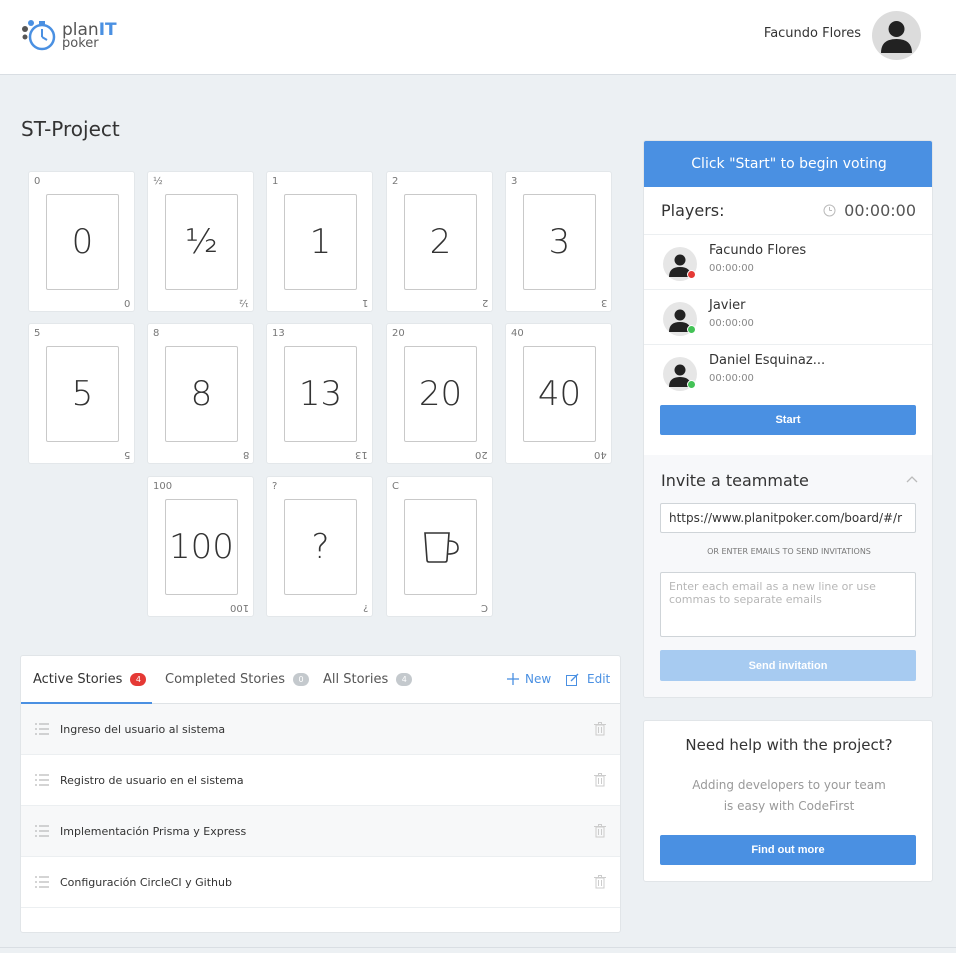 This screenshot has height=953, width=956. Describe the element at coordinates (439, 241) in the screenshot. I see `poker-card: 222` at that location.